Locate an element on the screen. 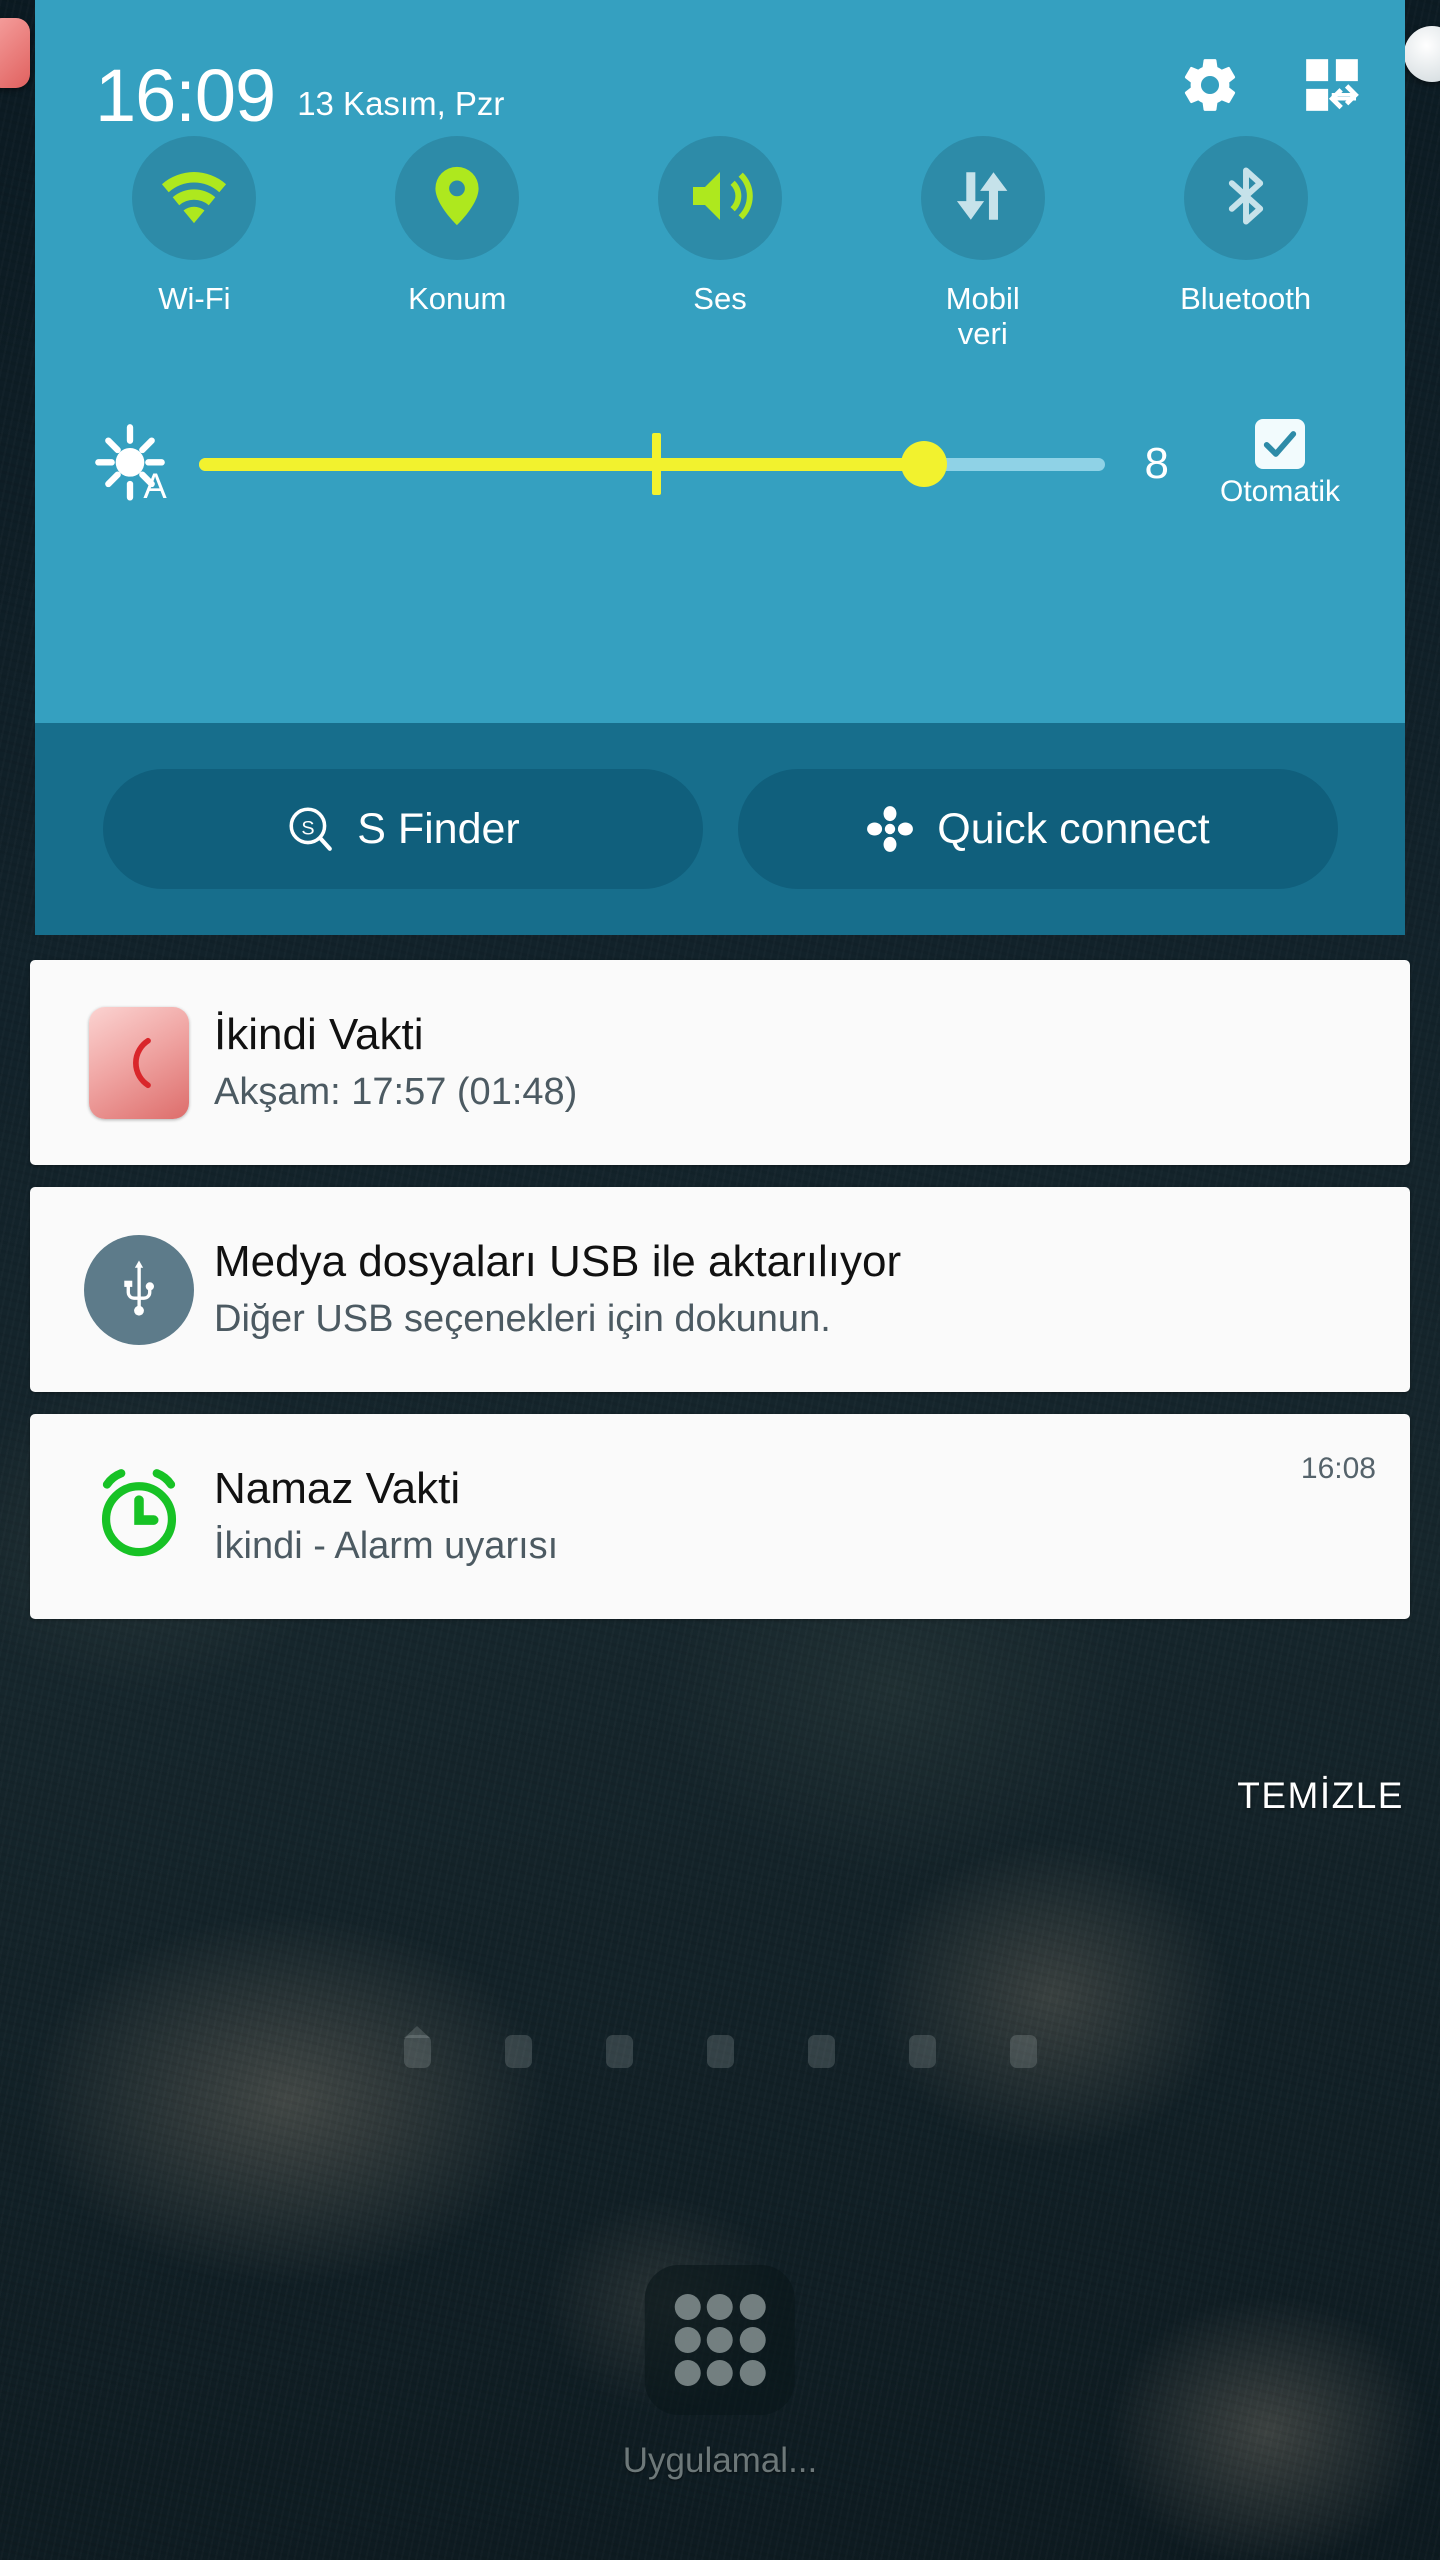 This screenshot has width=1440, height=2560. svg-text: A is located at coordinates (155, 485).